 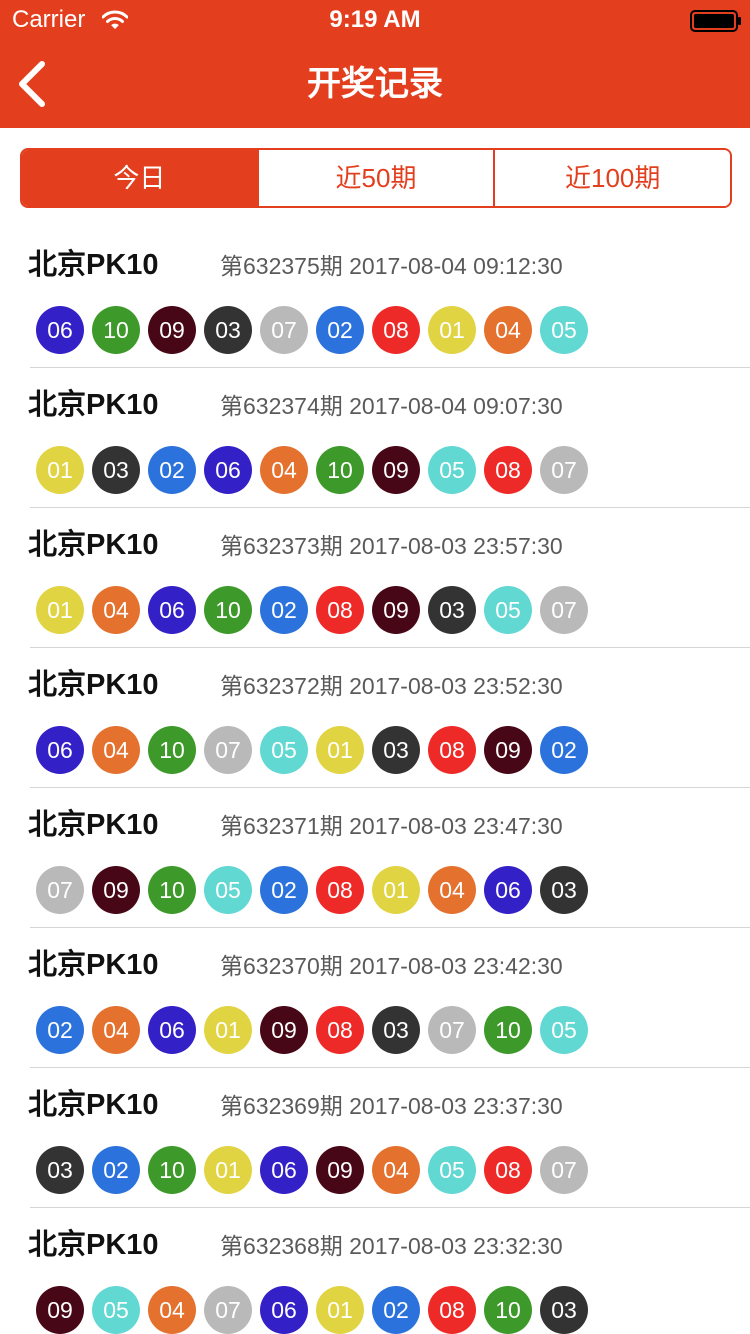 I want to click on issue-info: 第632372期 2017-08-03 23:52:30, so click(x=391, y=686).